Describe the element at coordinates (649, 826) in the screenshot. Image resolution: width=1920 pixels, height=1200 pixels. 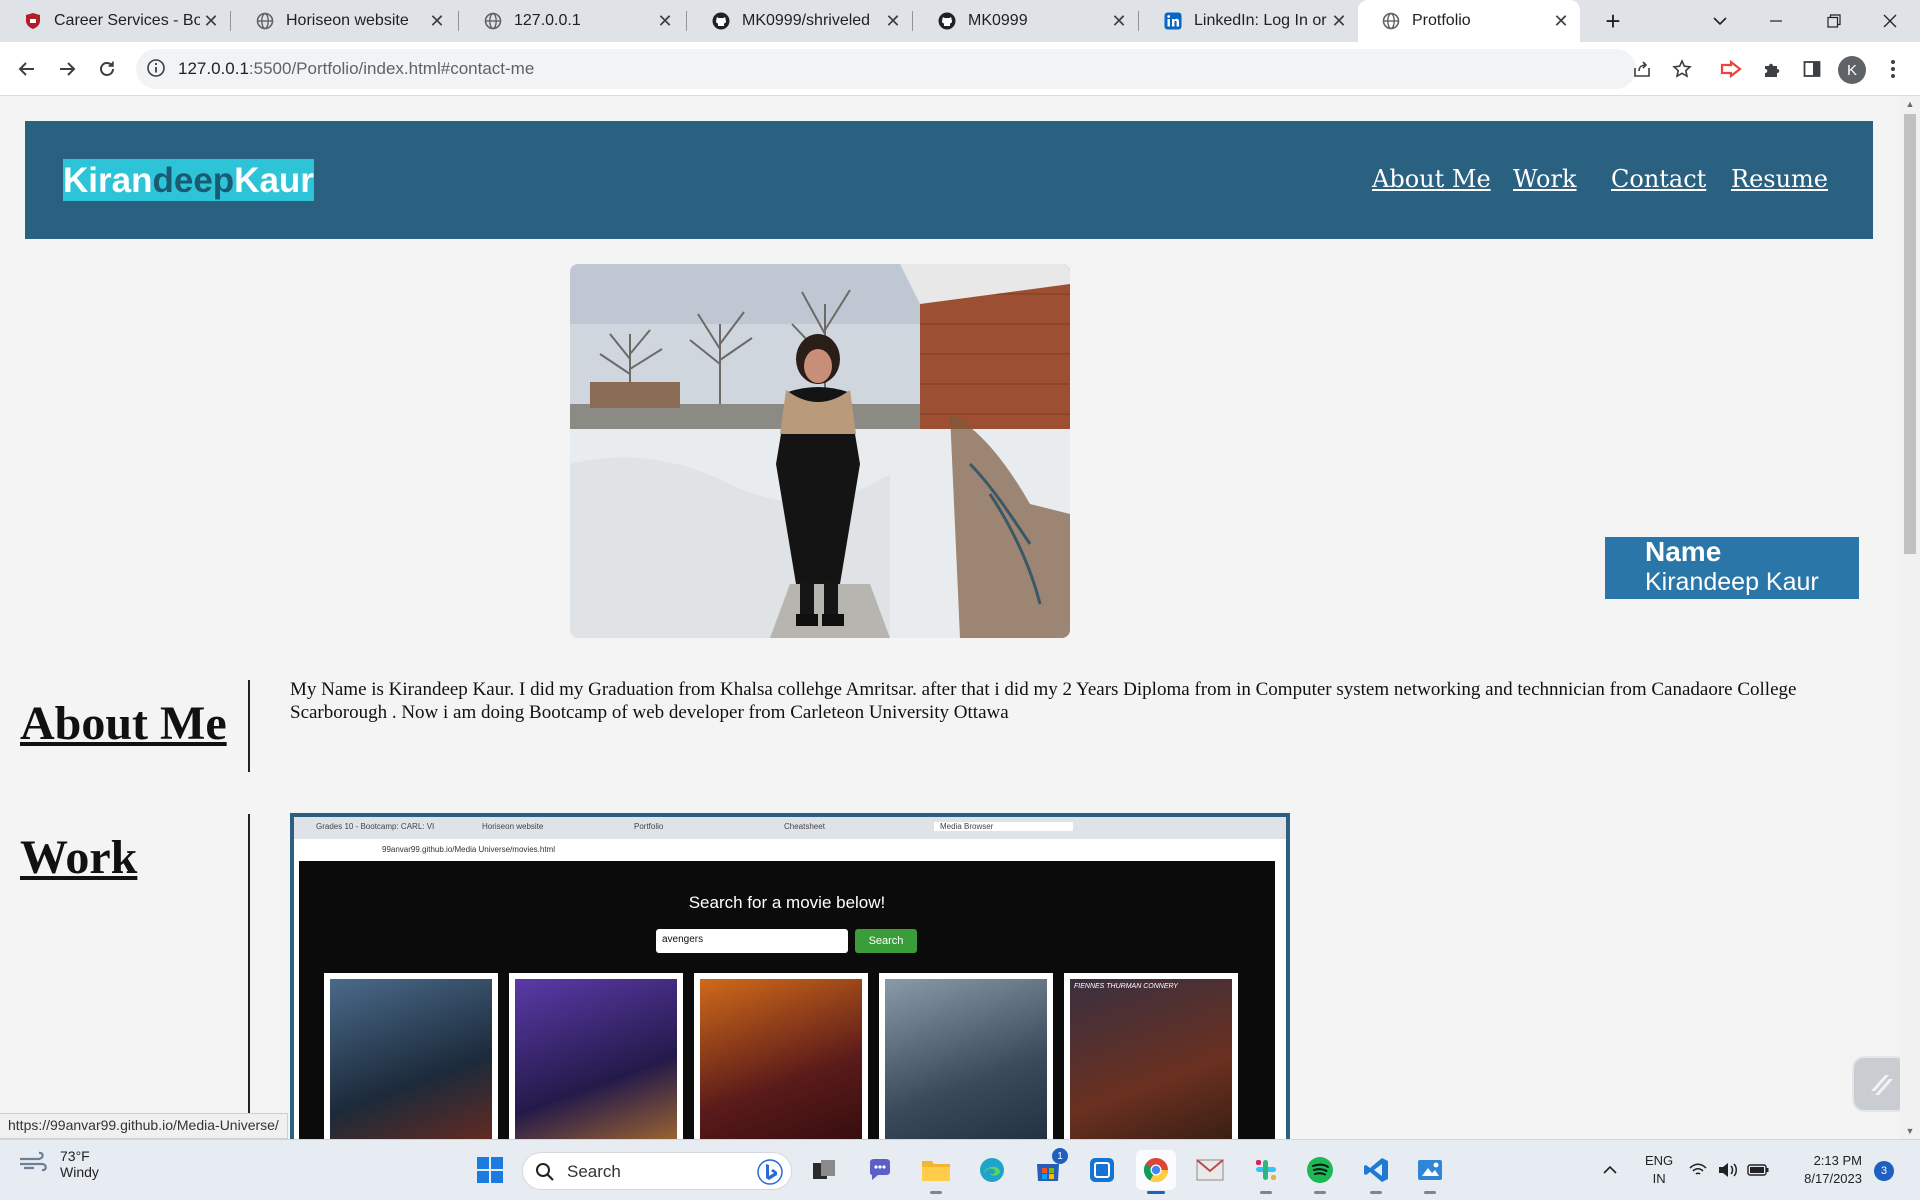
I see `screenshot-tab: Portfolio` at that location.